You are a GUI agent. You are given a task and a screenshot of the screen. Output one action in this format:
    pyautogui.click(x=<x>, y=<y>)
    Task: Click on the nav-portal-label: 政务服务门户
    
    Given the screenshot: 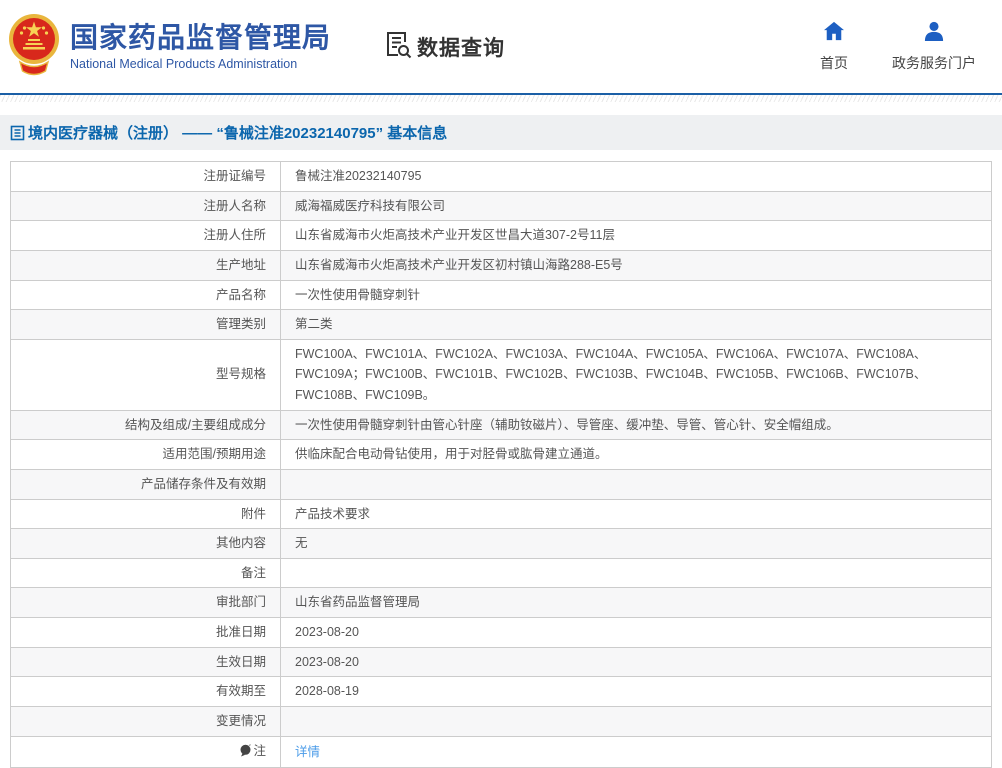 What is the action you would take?
    pyautogui.click(x=934, y=62)
    